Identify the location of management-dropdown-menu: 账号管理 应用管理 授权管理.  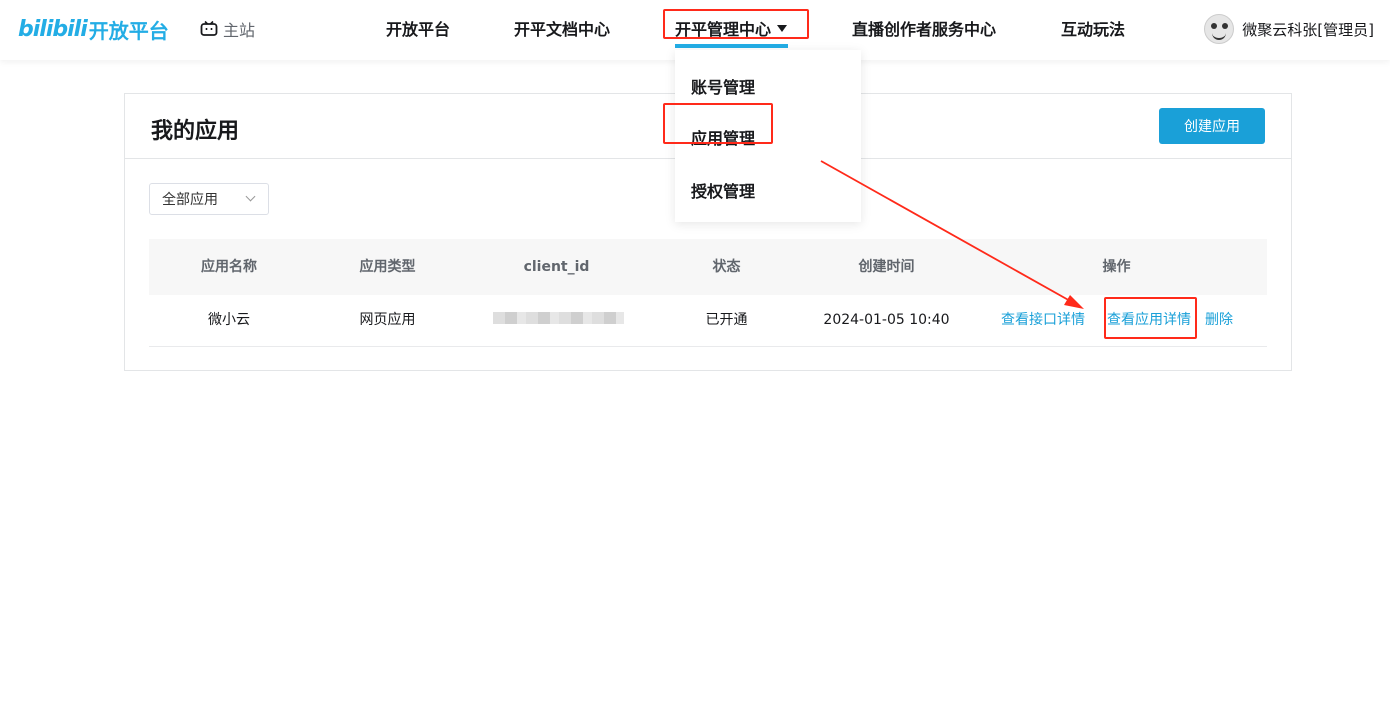
(768, 136).